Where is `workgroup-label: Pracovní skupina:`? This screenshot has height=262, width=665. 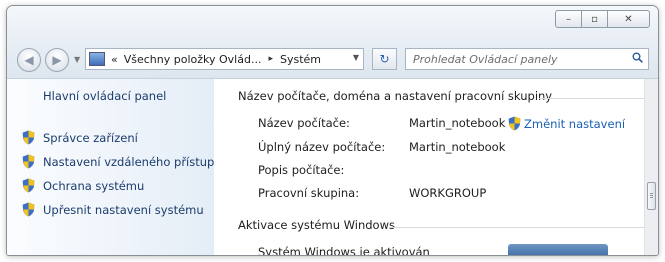
workgroup-label: Pracovní skupina: is located at coordinates (309, 193).